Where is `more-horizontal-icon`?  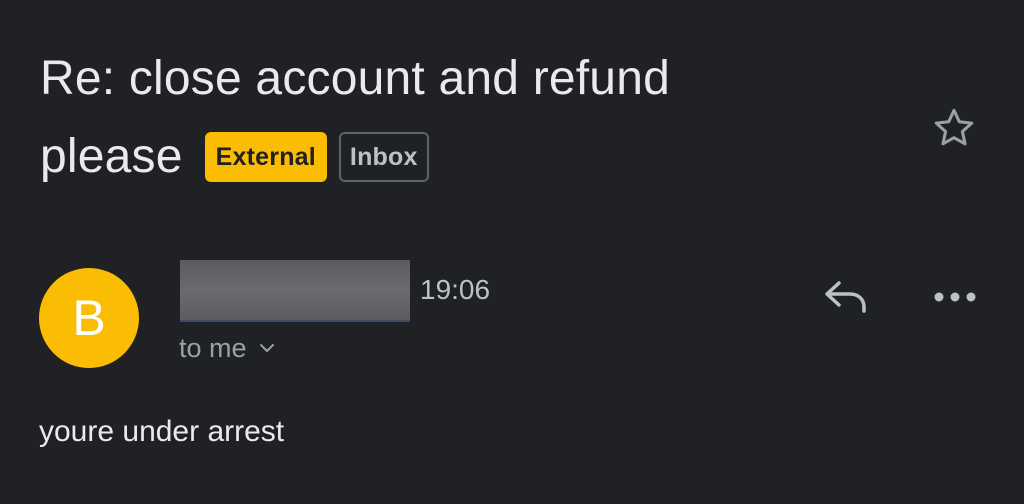
more-horizontal-icon is located at coordinates (955, 297).